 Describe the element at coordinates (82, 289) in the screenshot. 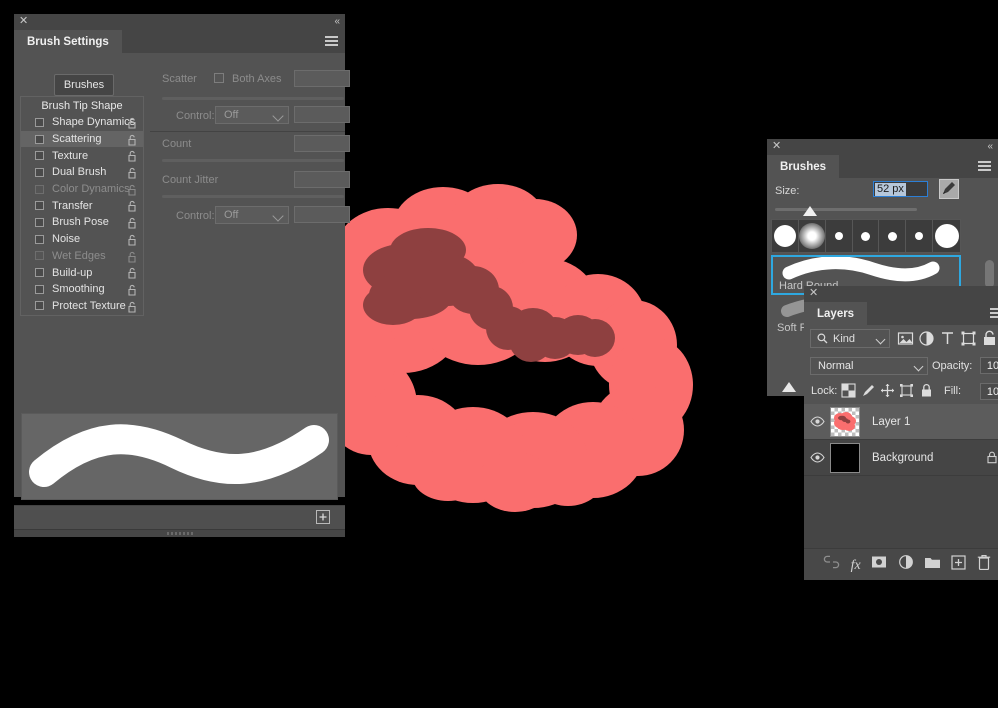

I see `option-smoothing: Smoothing` at that location.